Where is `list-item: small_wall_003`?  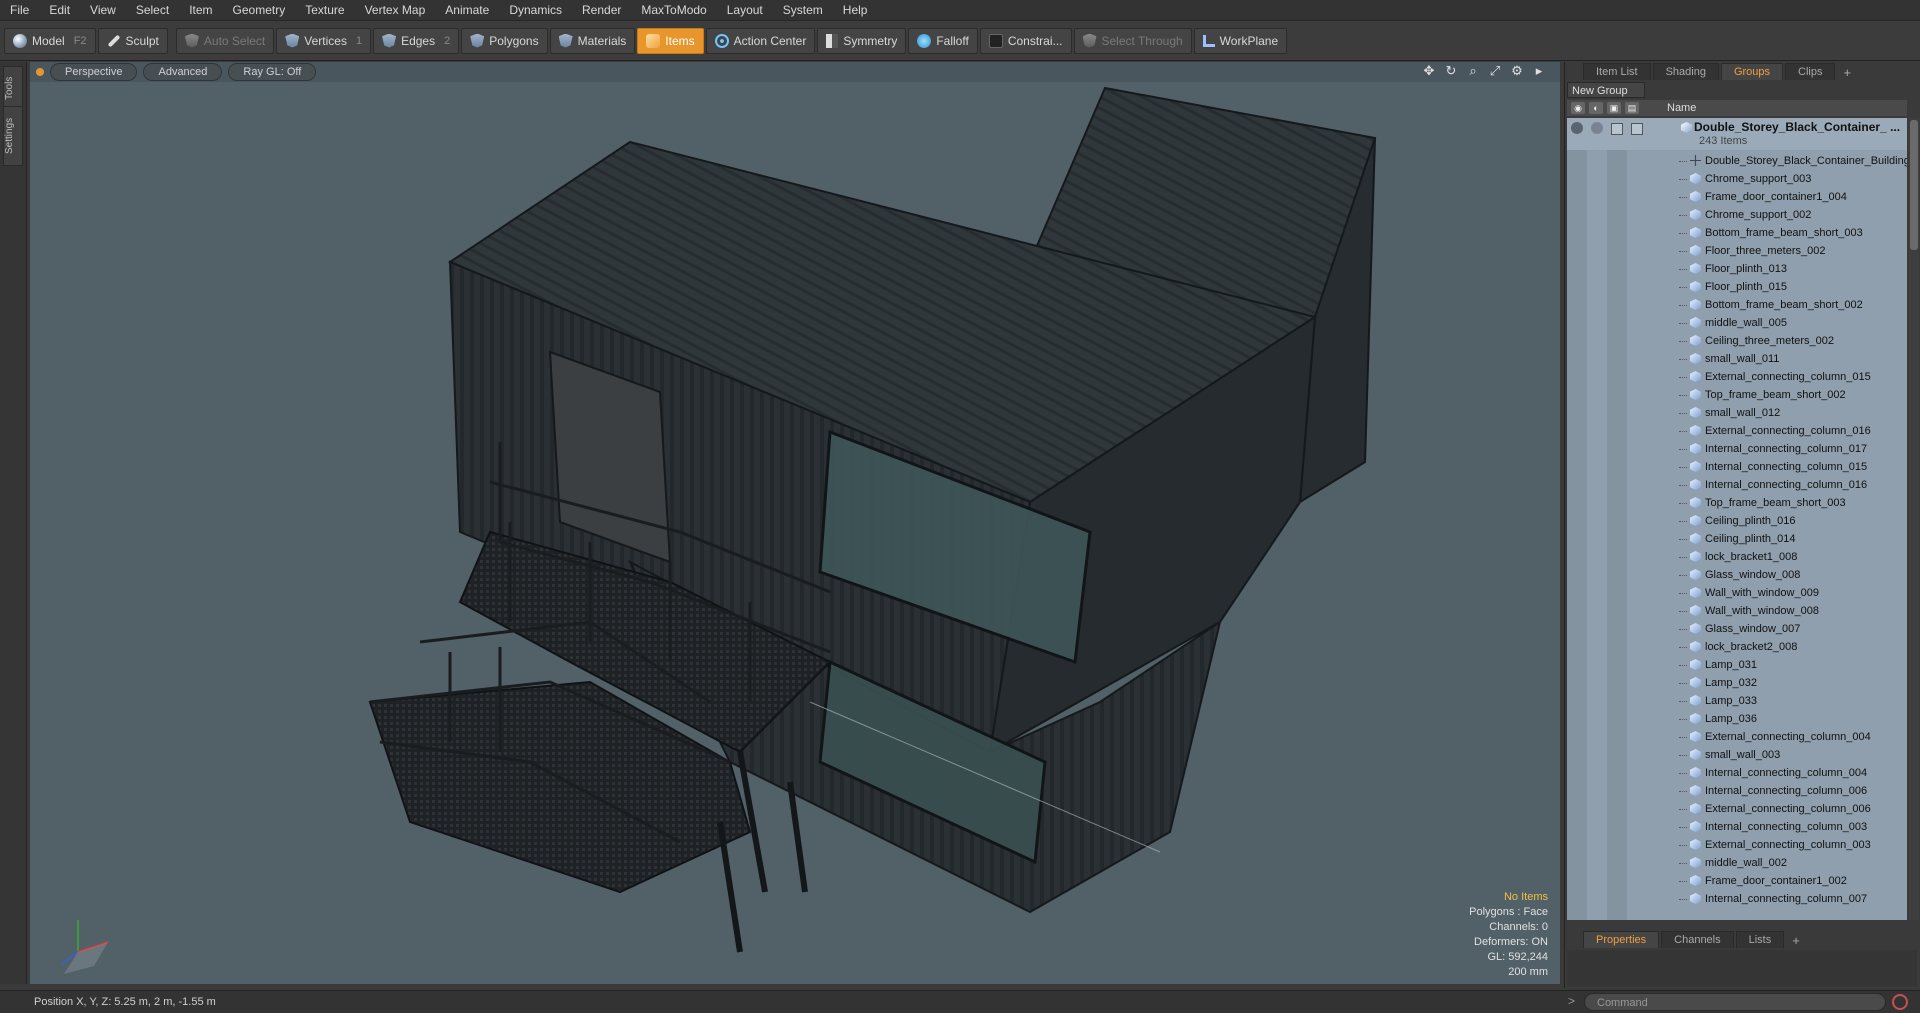 list-item: small_wall_003 is located at coordinates (1737, 755).